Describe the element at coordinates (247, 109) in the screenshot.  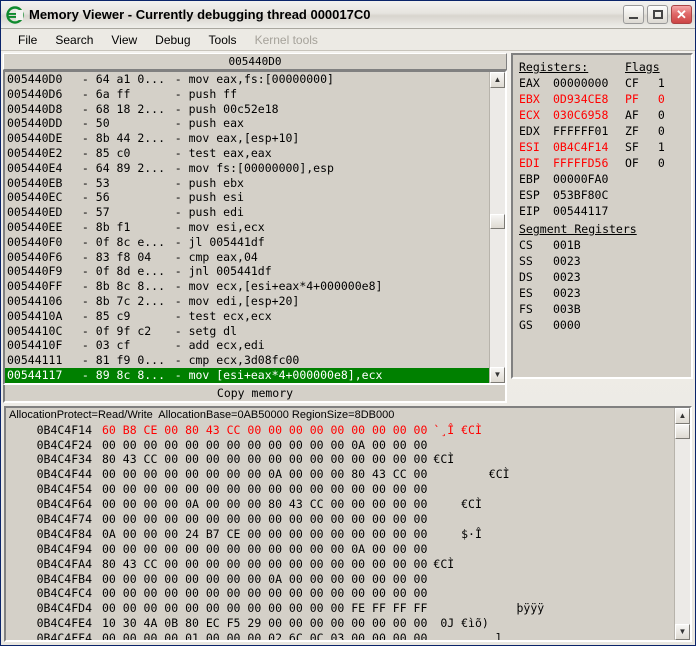
I see `disassembler-row: 005440D8 - 68 18 2... - push 00c52e18` at that location.